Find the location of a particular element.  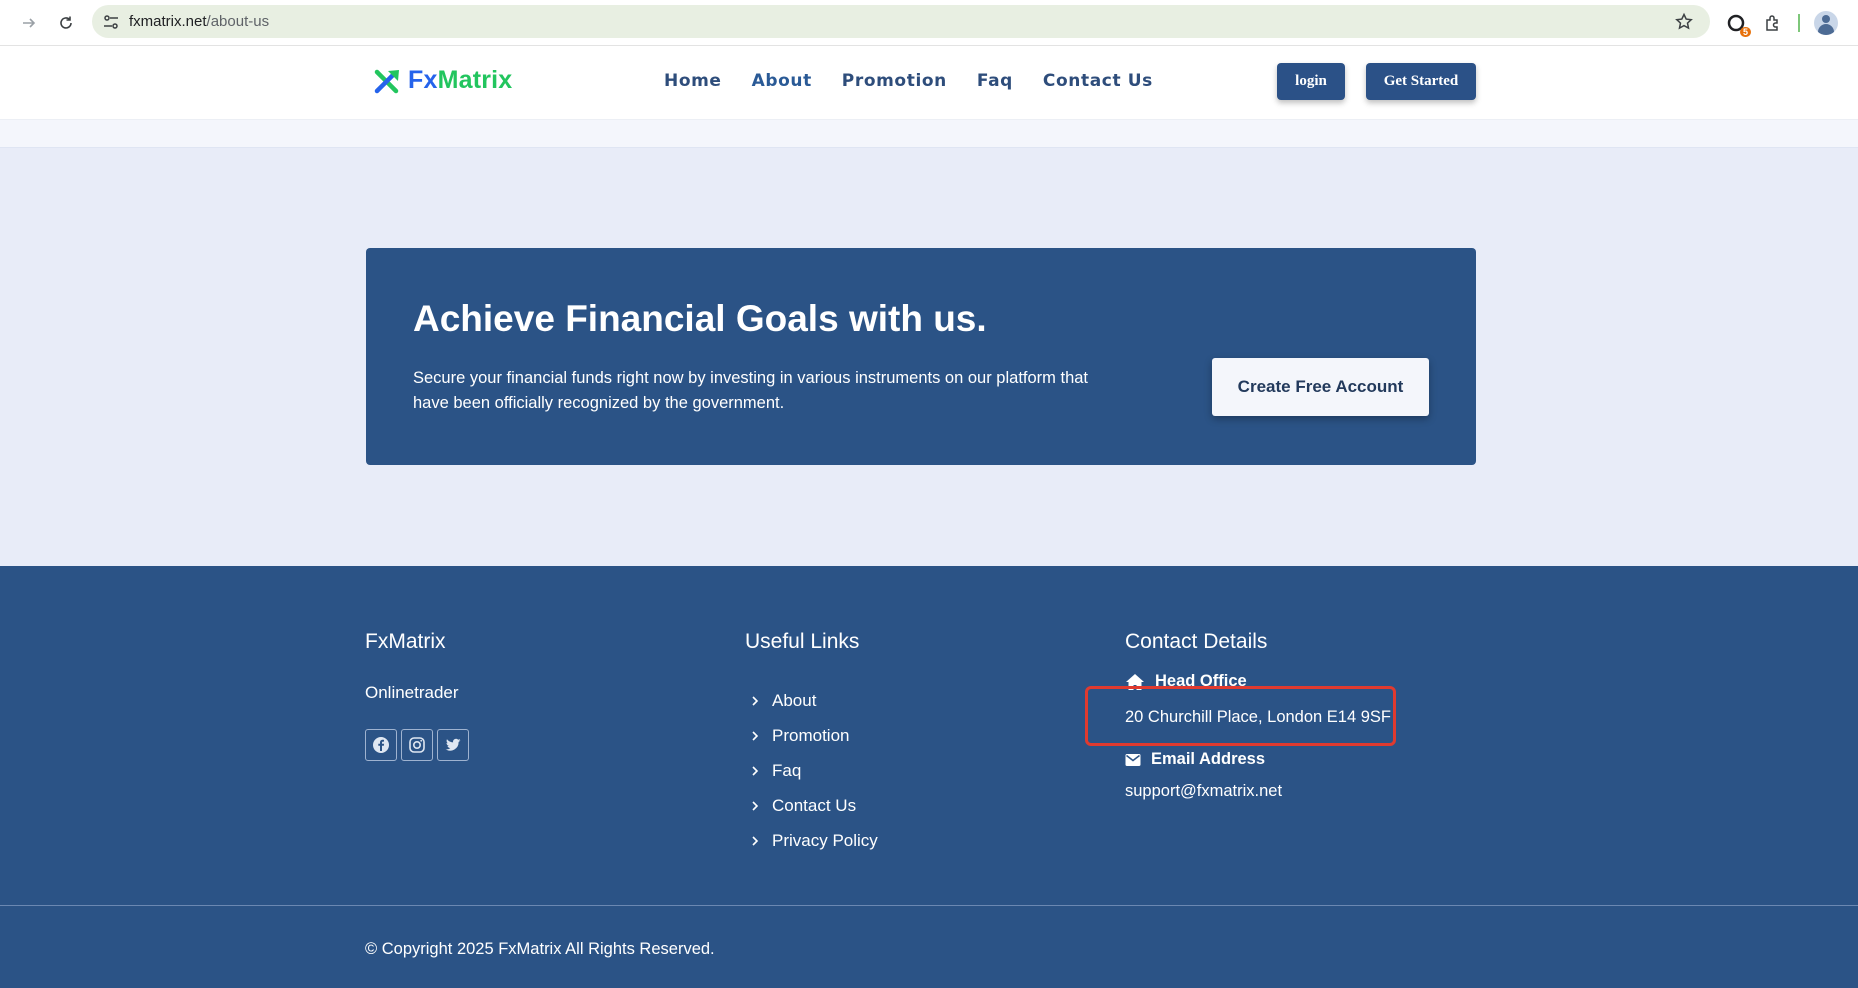

footer-brand-subtitle: Onlinetrader is located at coordinates (412, 692).